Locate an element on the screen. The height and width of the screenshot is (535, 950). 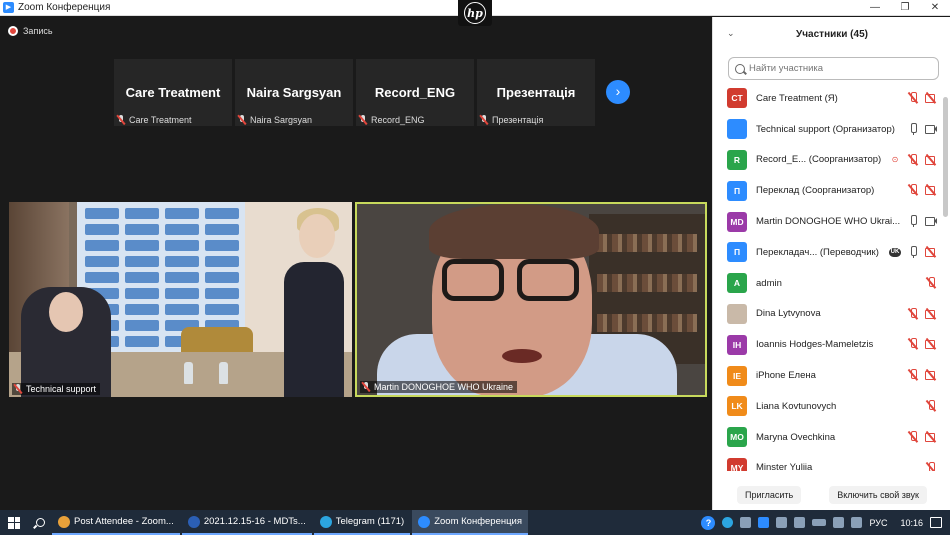
unmute-button: Включить свой звук is located at coordinates (878, 495).